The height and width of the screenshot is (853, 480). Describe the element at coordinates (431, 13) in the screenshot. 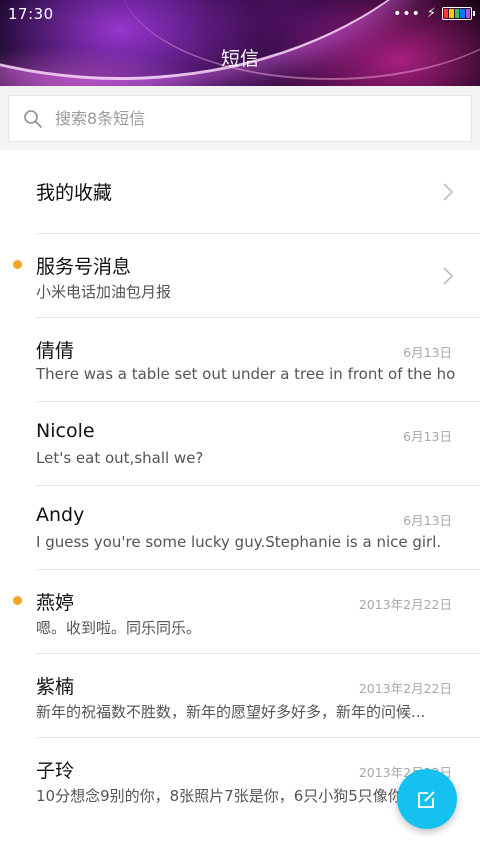

I see `charging-icon: ⚡` at that location.